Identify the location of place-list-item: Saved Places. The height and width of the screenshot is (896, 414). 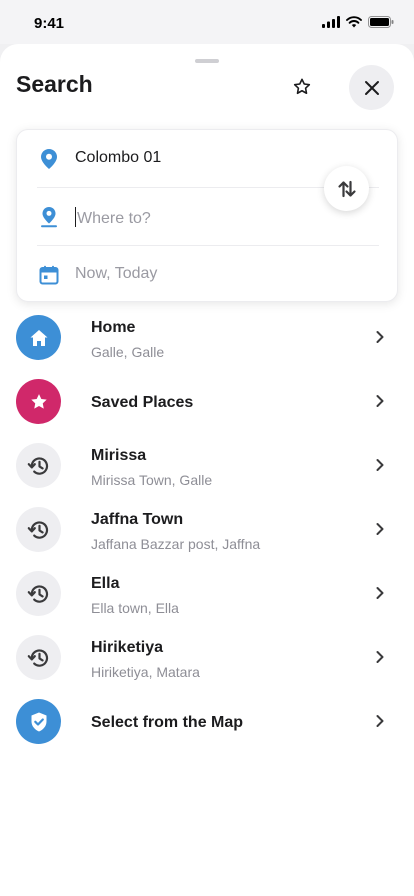
(207, 402).